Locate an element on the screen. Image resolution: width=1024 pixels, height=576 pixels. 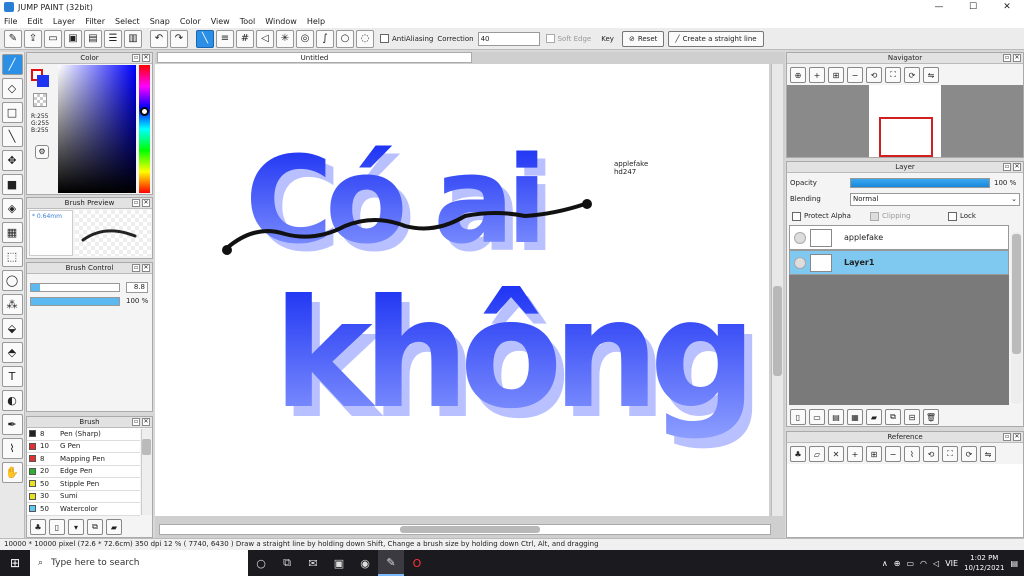
flip-icon: ⇋ is located at coordinates (988, 454).